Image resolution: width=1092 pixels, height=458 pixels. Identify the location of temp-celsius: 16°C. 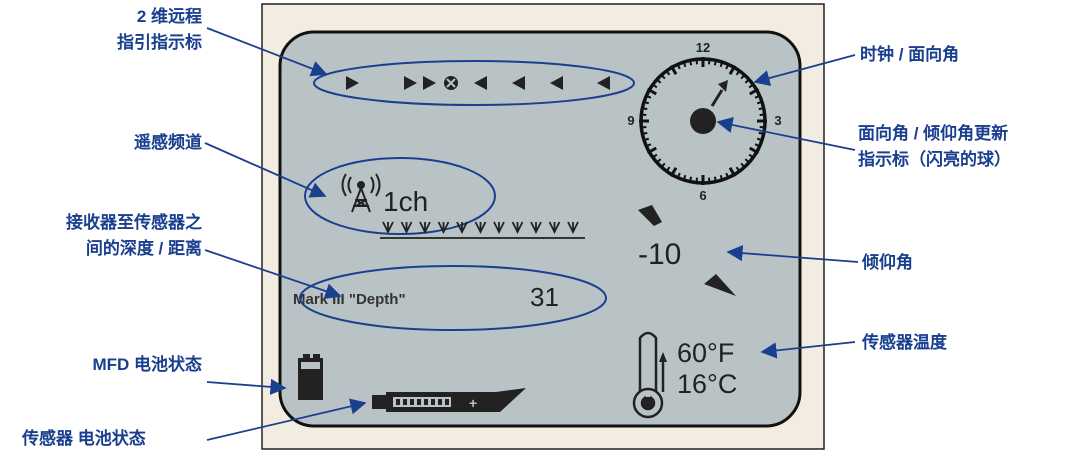
(707, 384).